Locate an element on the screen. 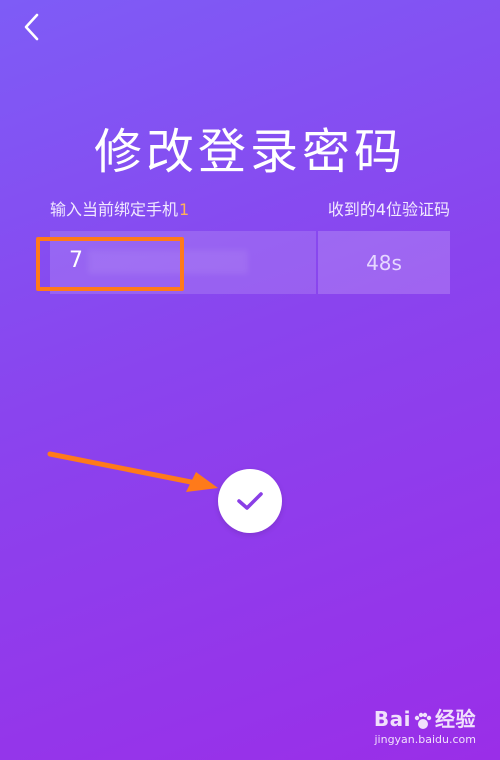 This screenshot has width=500, height=760. phone-hint-text: 输入当前绑定手机 is located at coordinates (114, 209).